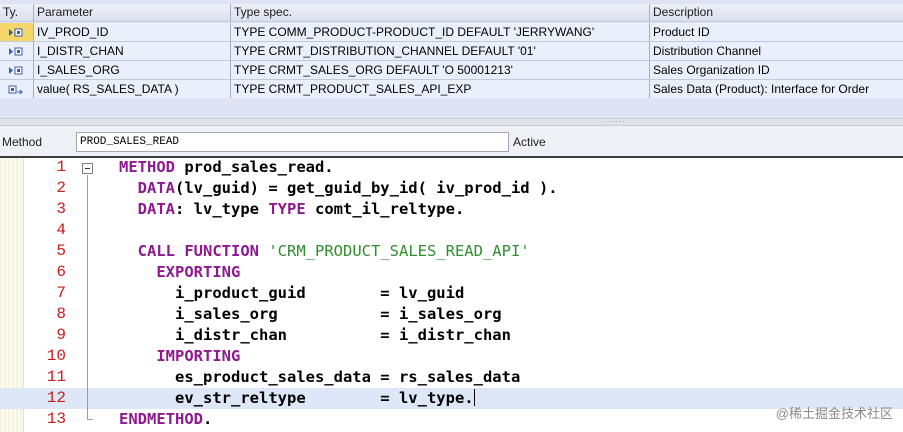  What do you see at coordinates (198, 251) in the screenshot?
I see `abap-keyword: CALL FUNCTION` at bounding box center [198, 251].